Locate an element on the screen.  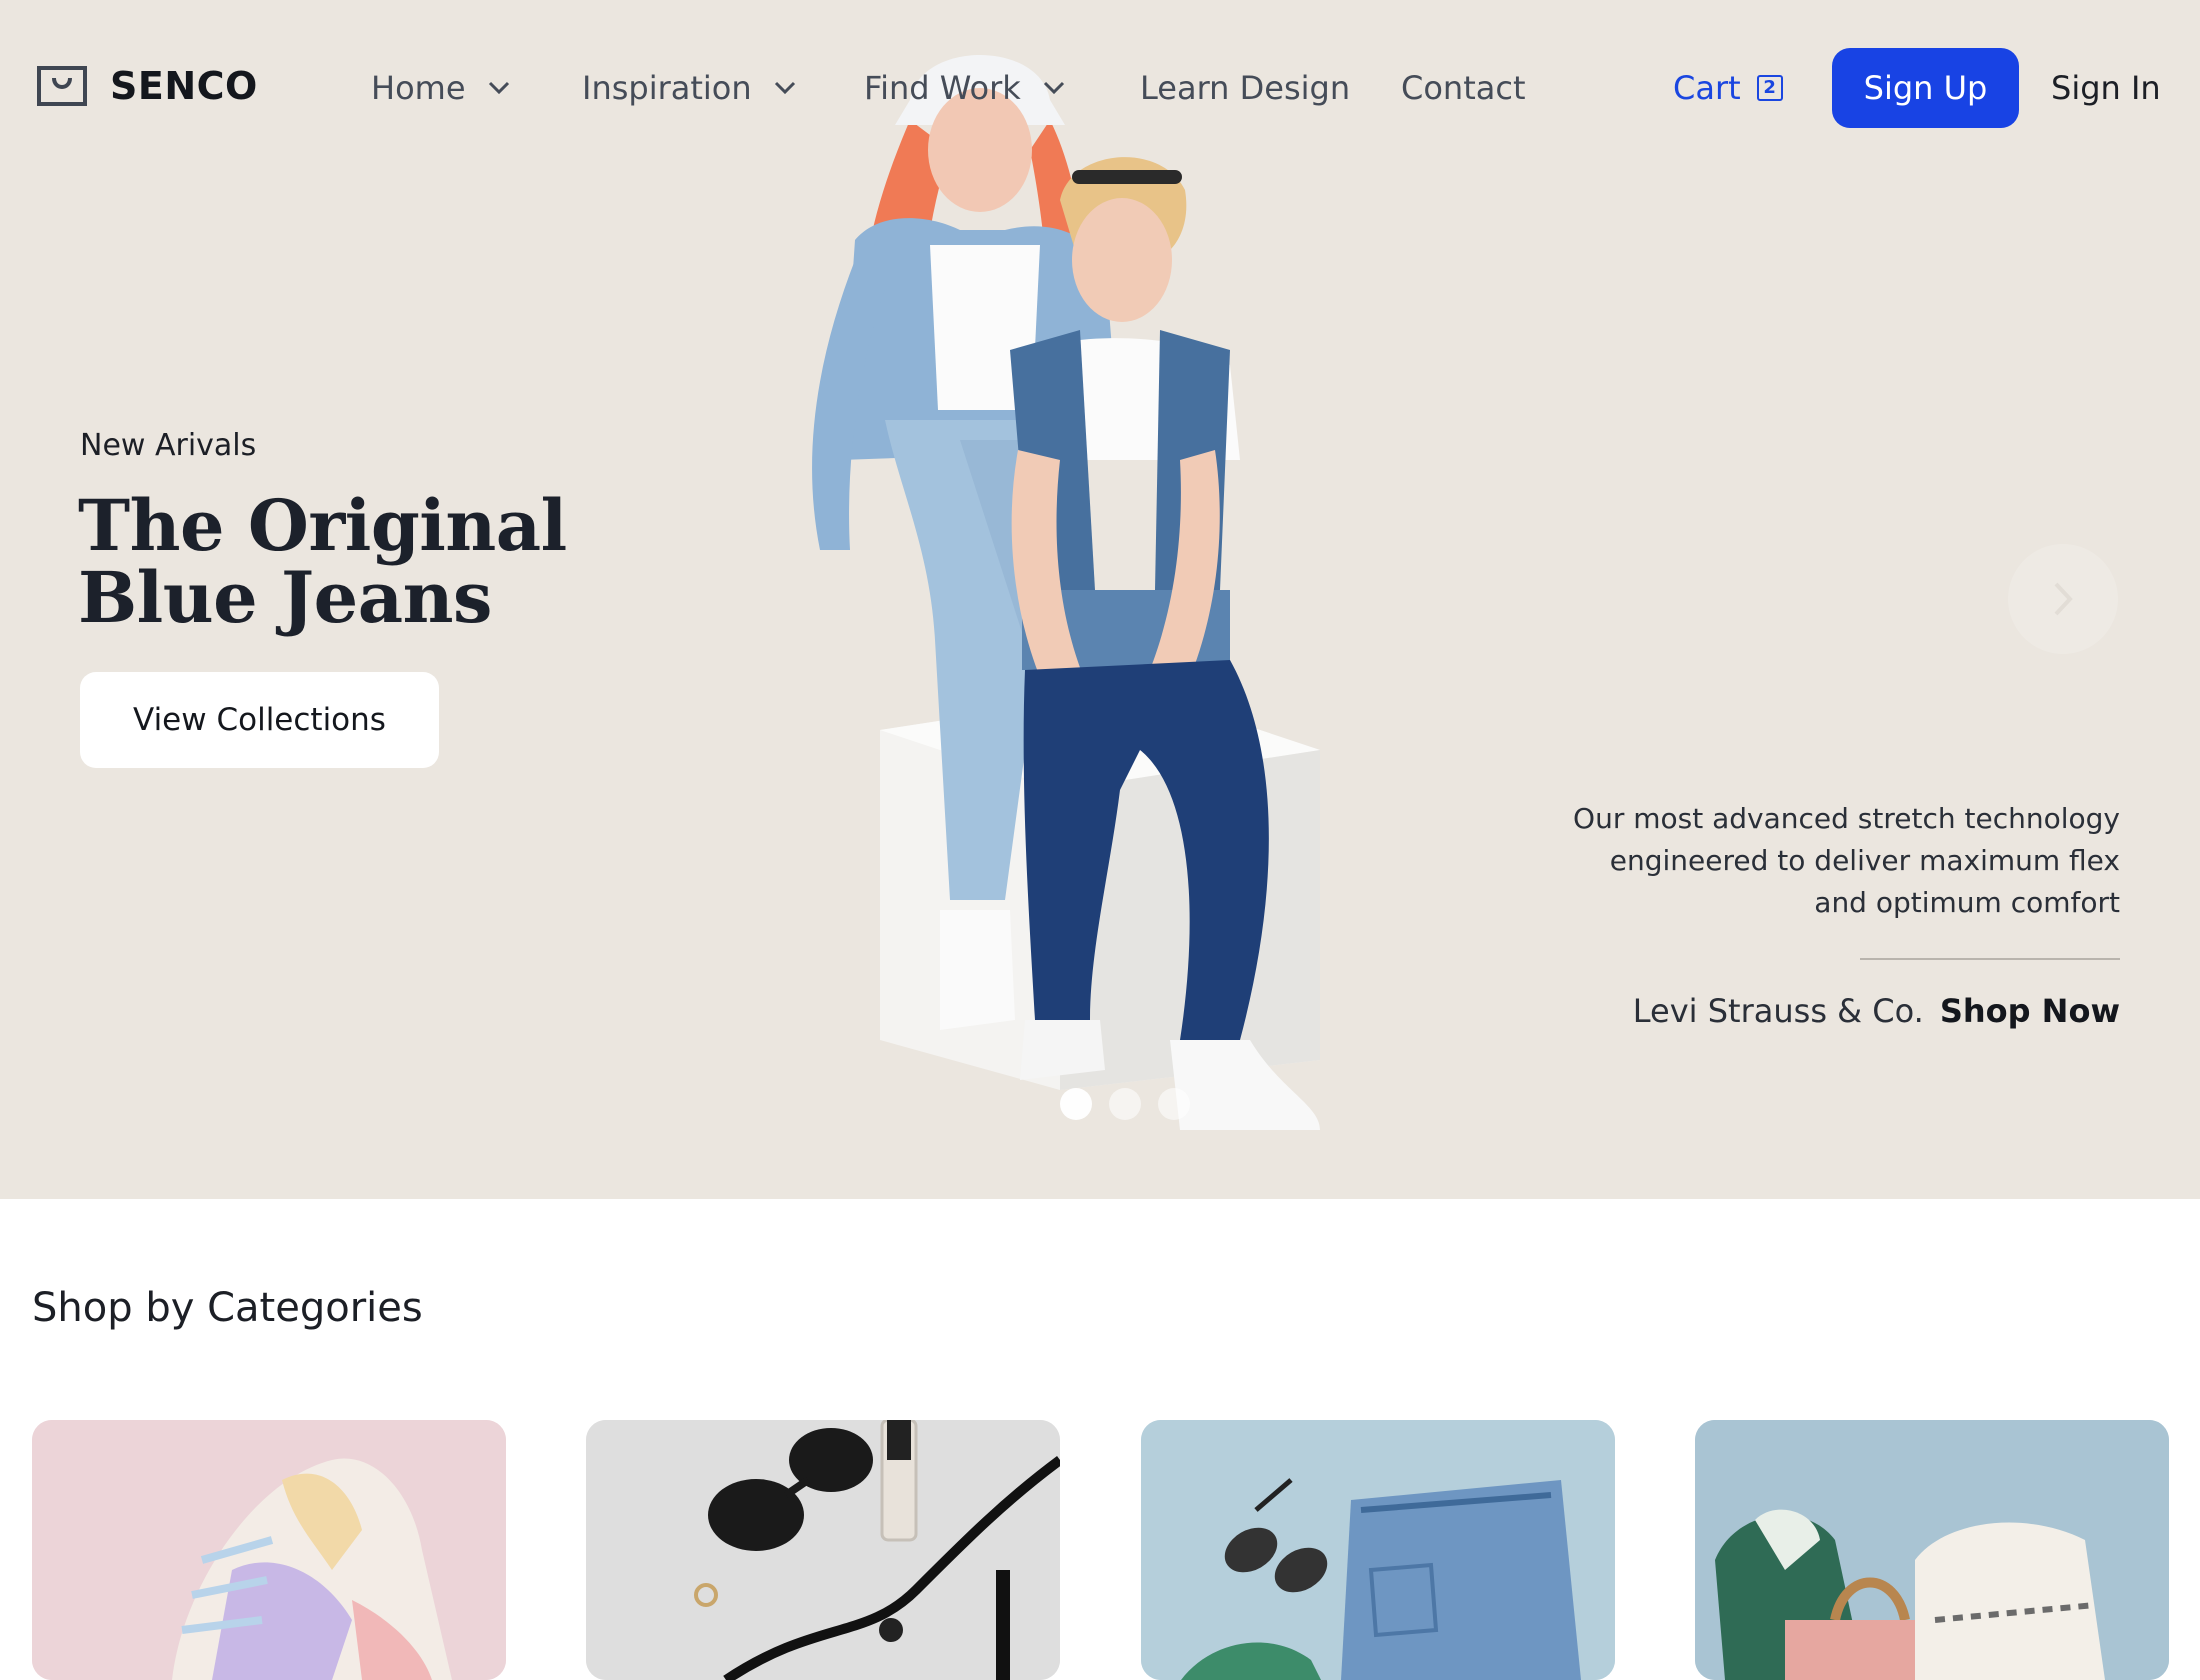
nav-label: Contact is located at coordinates (1463, 88).